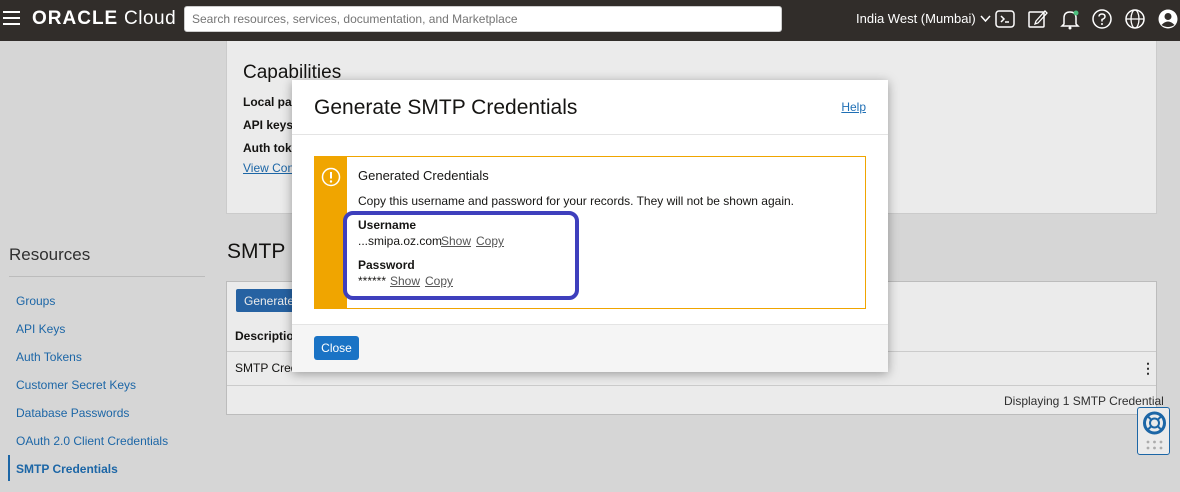  What do you see at coordinates (853, 107) in the screenshot?
I see `dialog-help-link: Help` at bounding box center [853, 107].